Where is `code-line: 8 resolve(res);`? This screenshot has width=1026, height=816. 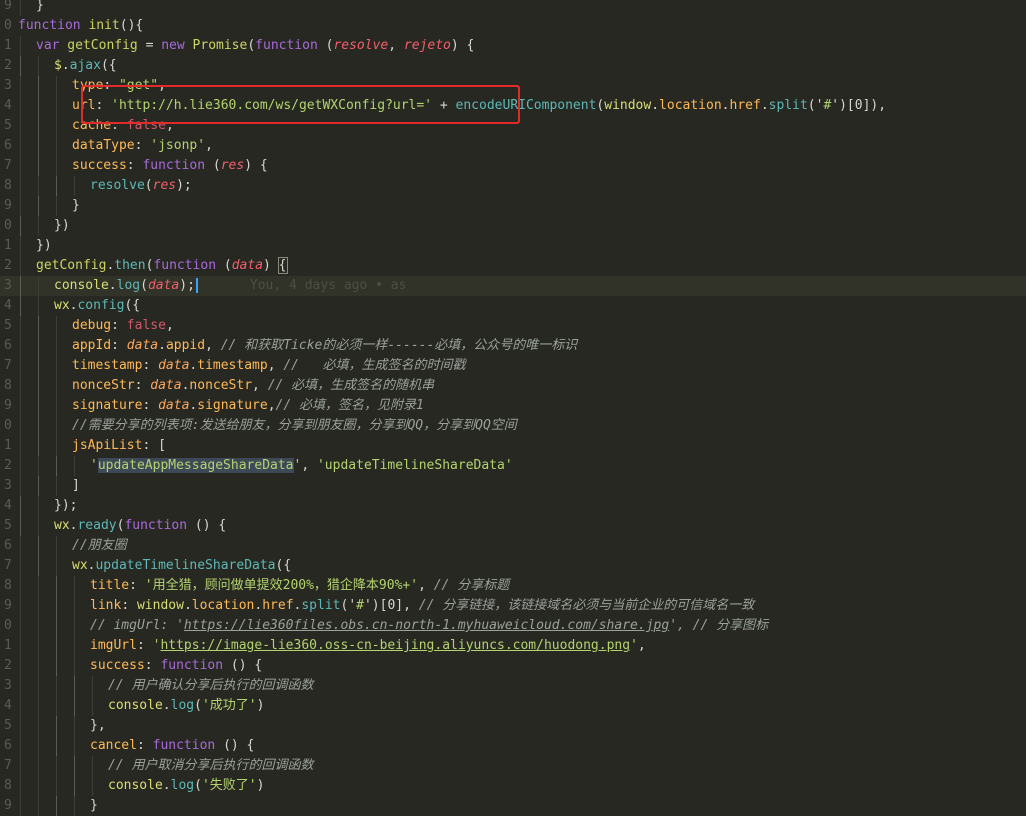 code-line: 8 resolve(res); is located at coordinates (513, 186).